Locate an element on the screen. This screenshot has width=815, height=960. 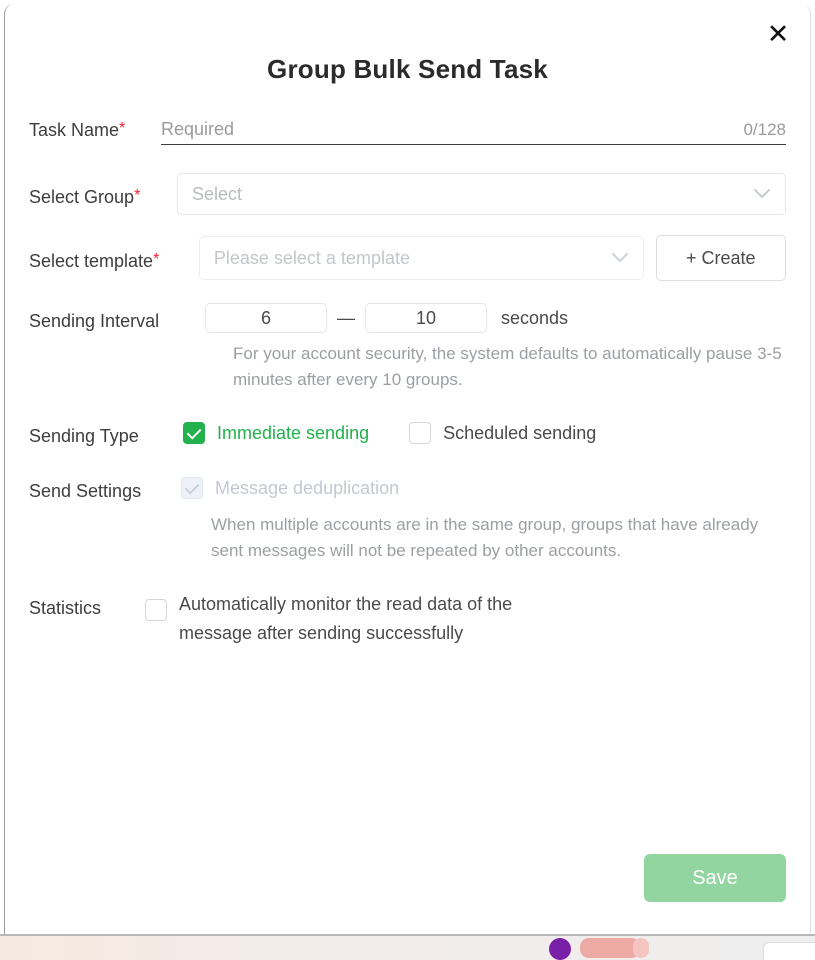
scheduled-sending-checkbox-item: Scheduled sending is located at coordinates (503, 433).